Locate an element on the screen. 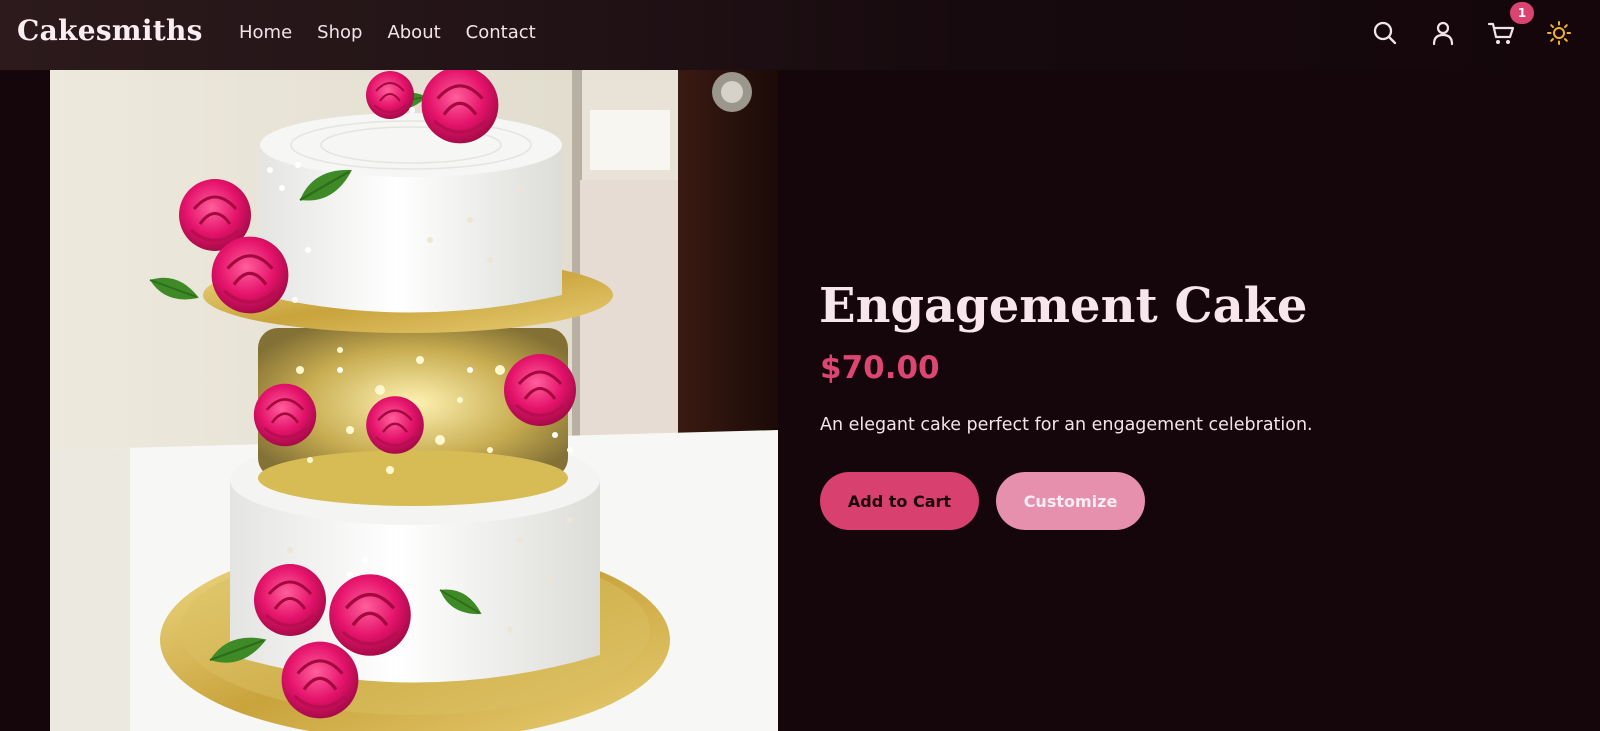  user-icon is located at coordinates (1443, 33).